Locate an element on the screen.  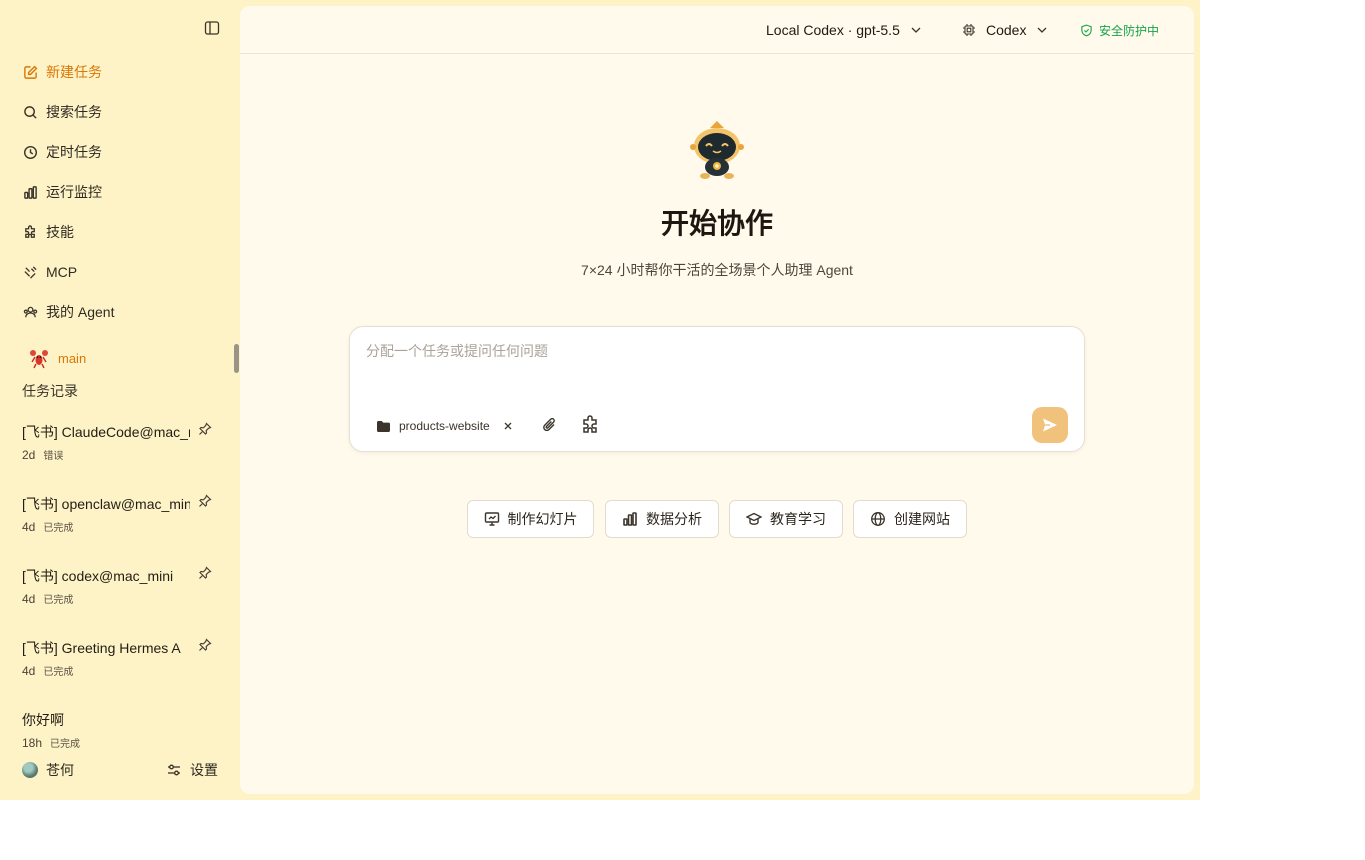
hero-title: 开始协作 is located at coordinates (716, 223).